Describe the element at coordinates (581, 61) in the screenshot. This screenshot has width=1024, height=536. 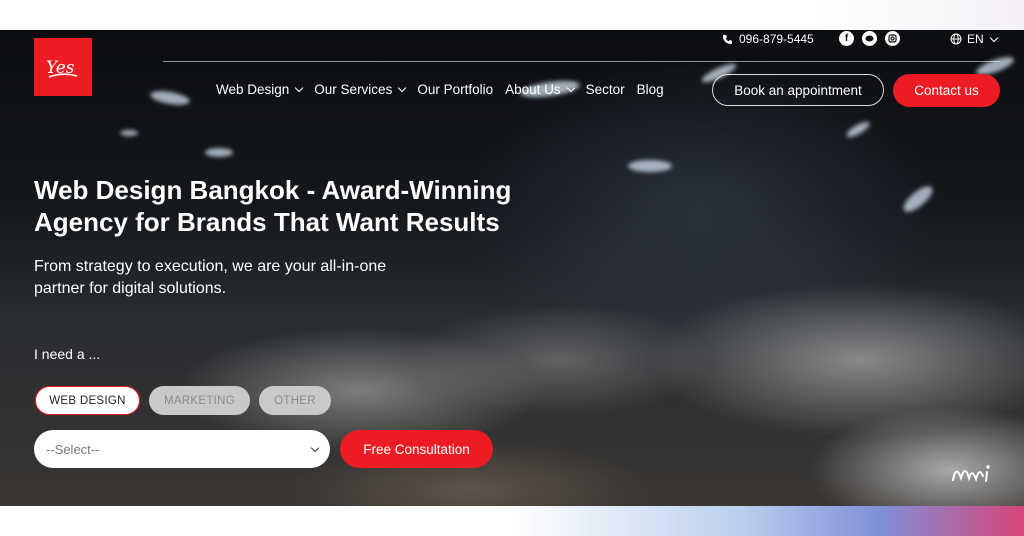
I see `header-divider` at that location.